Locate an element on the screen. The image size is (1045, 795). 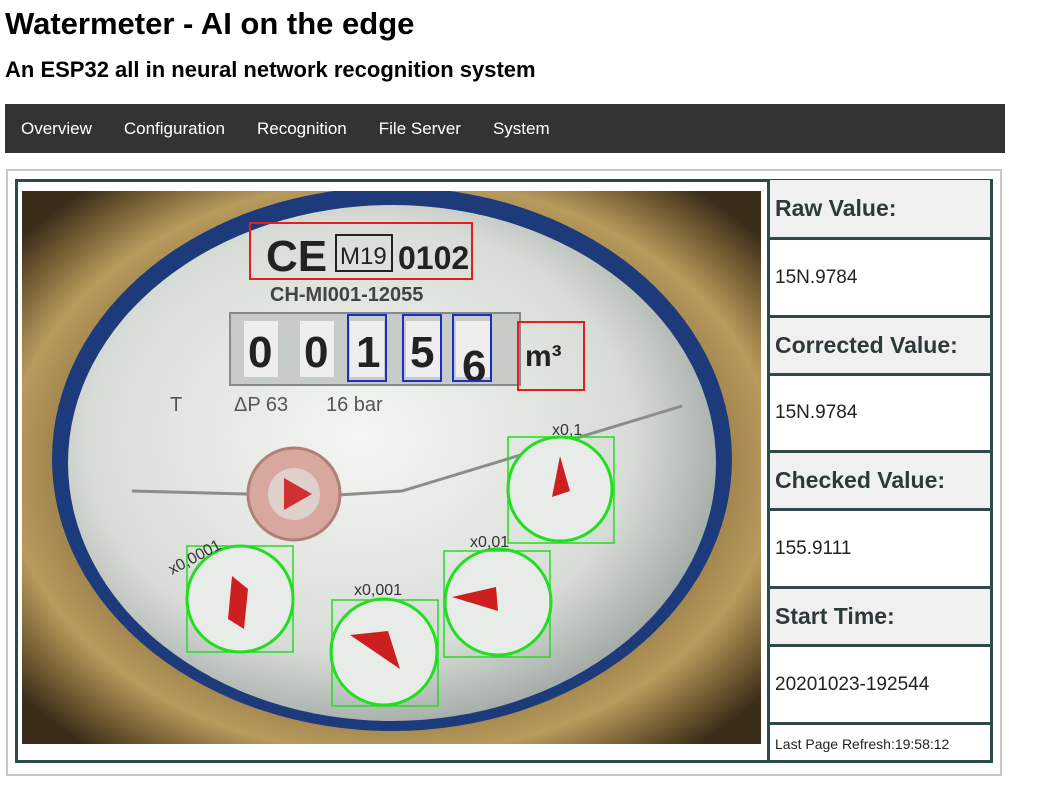
page-title: Watermeter - AI on the edge is located at coordinates (210, 23).